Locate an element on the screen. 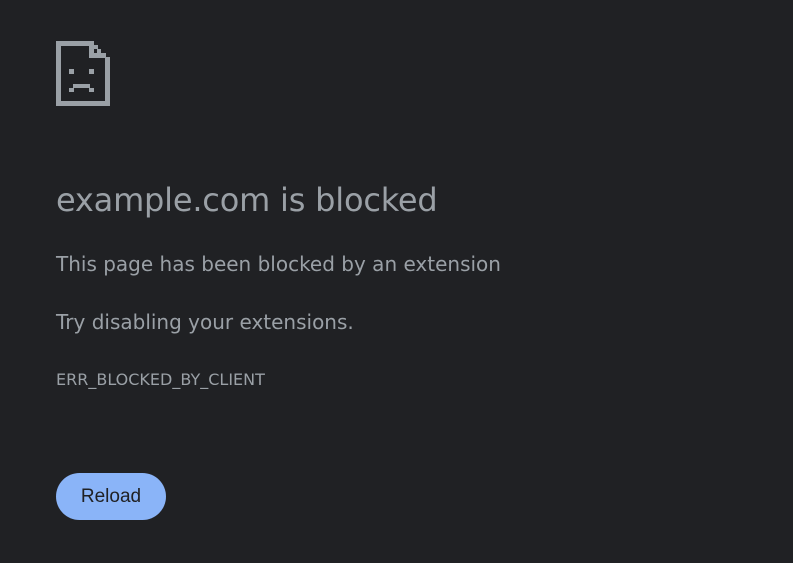 The height and width of the screenshot is (563, 793). page-title: example.com is blocked is located at coordinates (247, 200).